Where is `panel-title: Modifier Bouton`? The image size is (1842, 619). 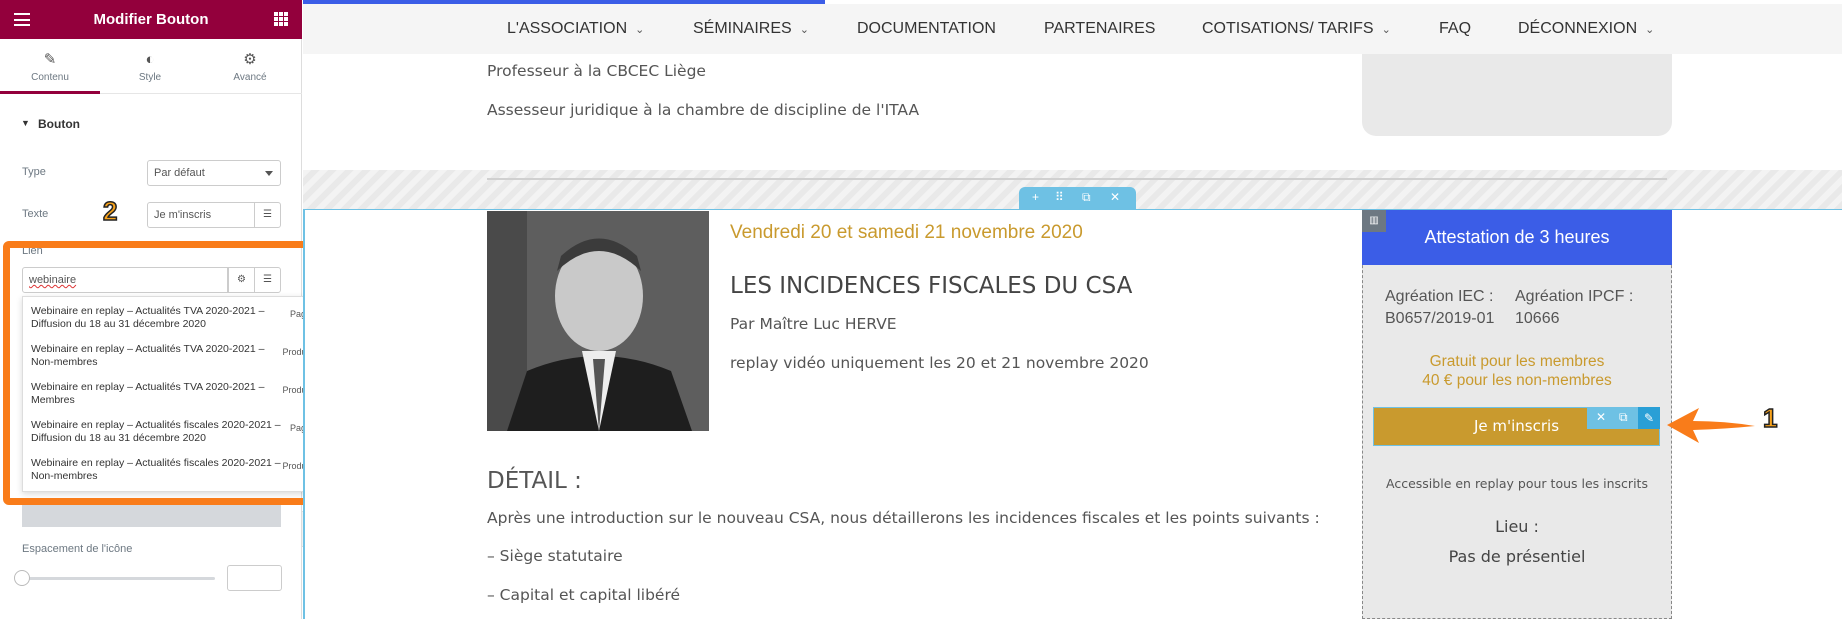
panel-title: Modifier Bouton is located at coordinates (151, 19).